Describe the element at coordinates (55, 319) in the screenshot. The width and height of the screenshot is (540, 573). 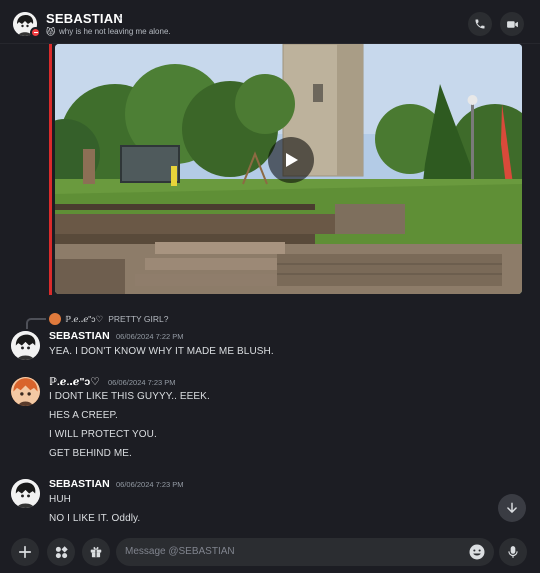
I see `reply-avatar` at that location.